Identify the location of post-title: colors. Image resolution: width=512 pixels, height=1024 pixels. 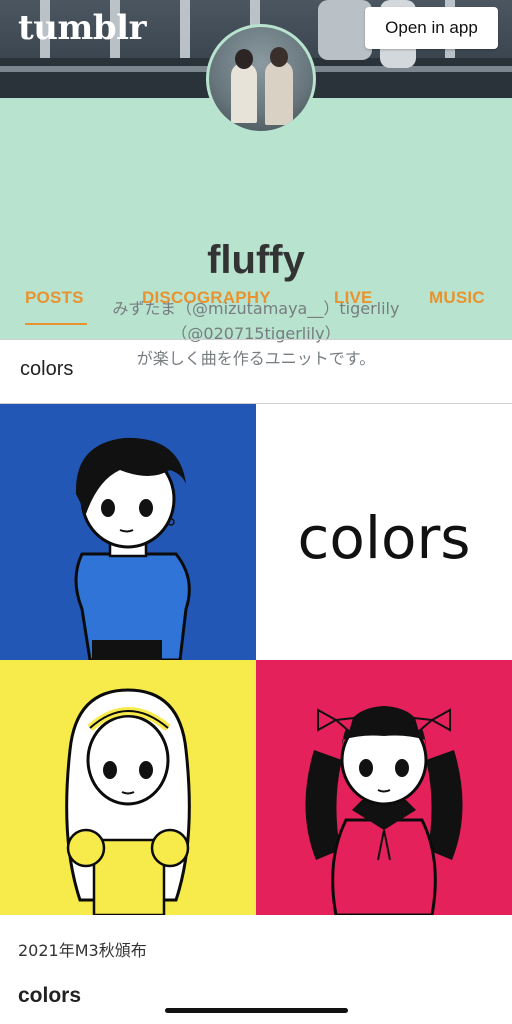
(46, 369).